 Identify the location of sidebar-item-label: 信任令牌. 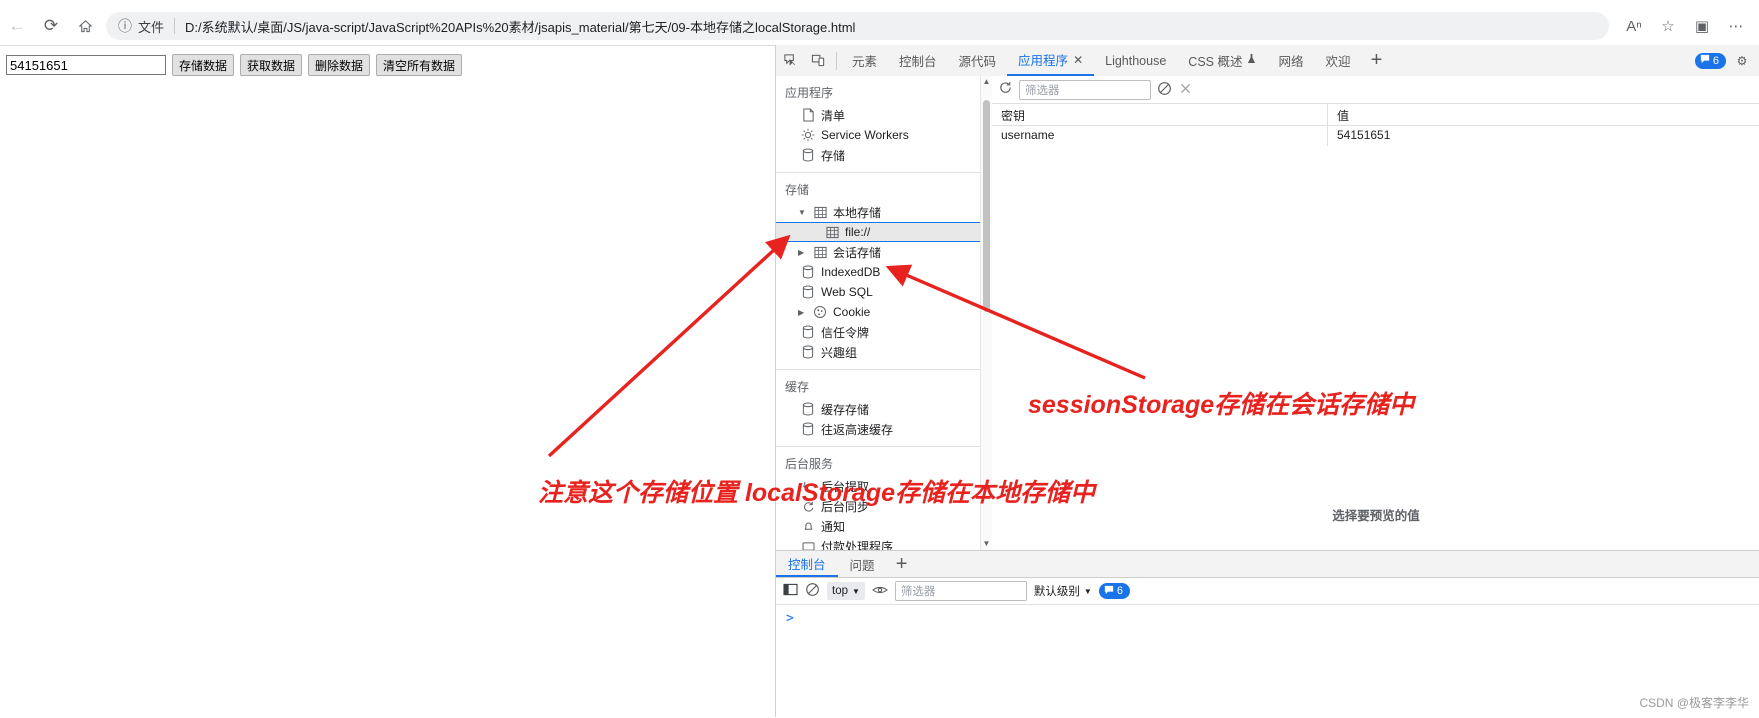
(845, 332).